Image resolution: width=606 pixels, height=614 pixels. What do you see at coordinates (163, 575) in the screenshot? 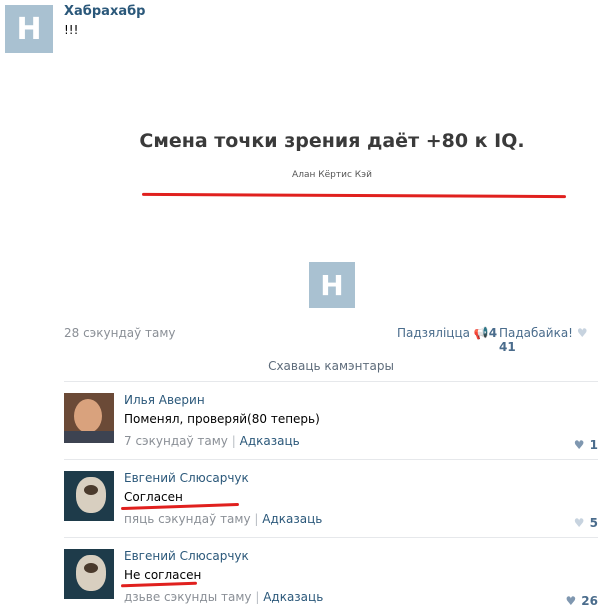
I see `comment-text: Не согласен` at bounding box center [163, 575].